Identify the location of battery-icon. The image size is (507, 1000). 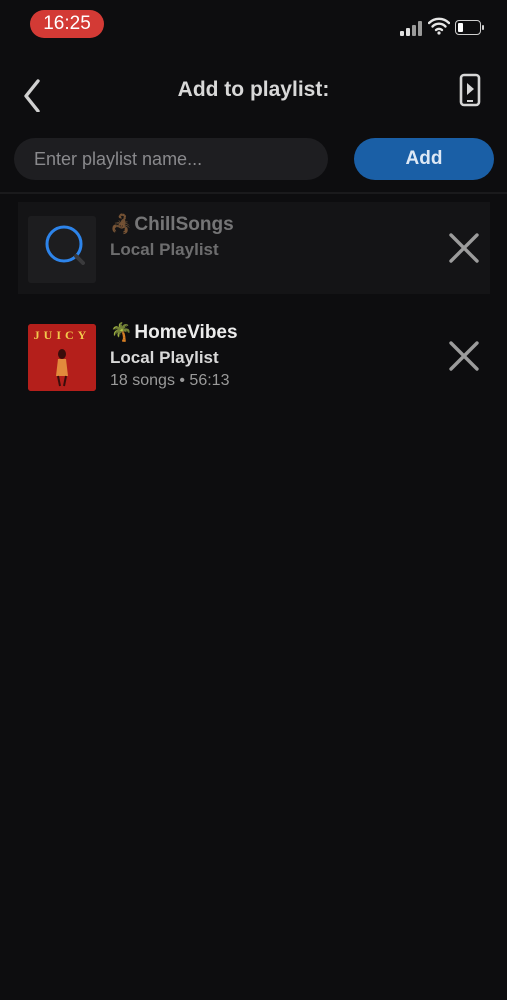
(469, 27).